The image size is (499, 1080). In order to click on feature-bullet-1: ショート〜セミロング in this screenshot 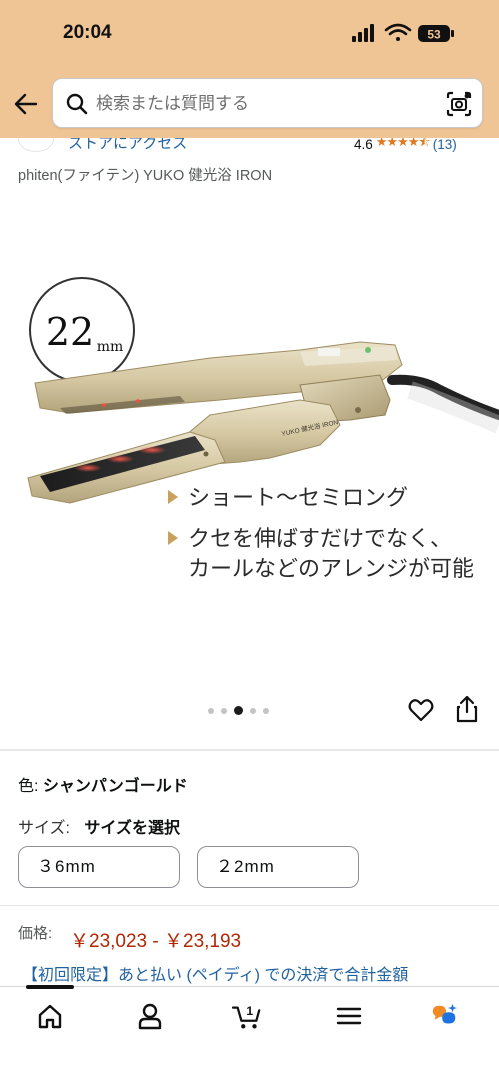, I will do `click(298, 498)`.